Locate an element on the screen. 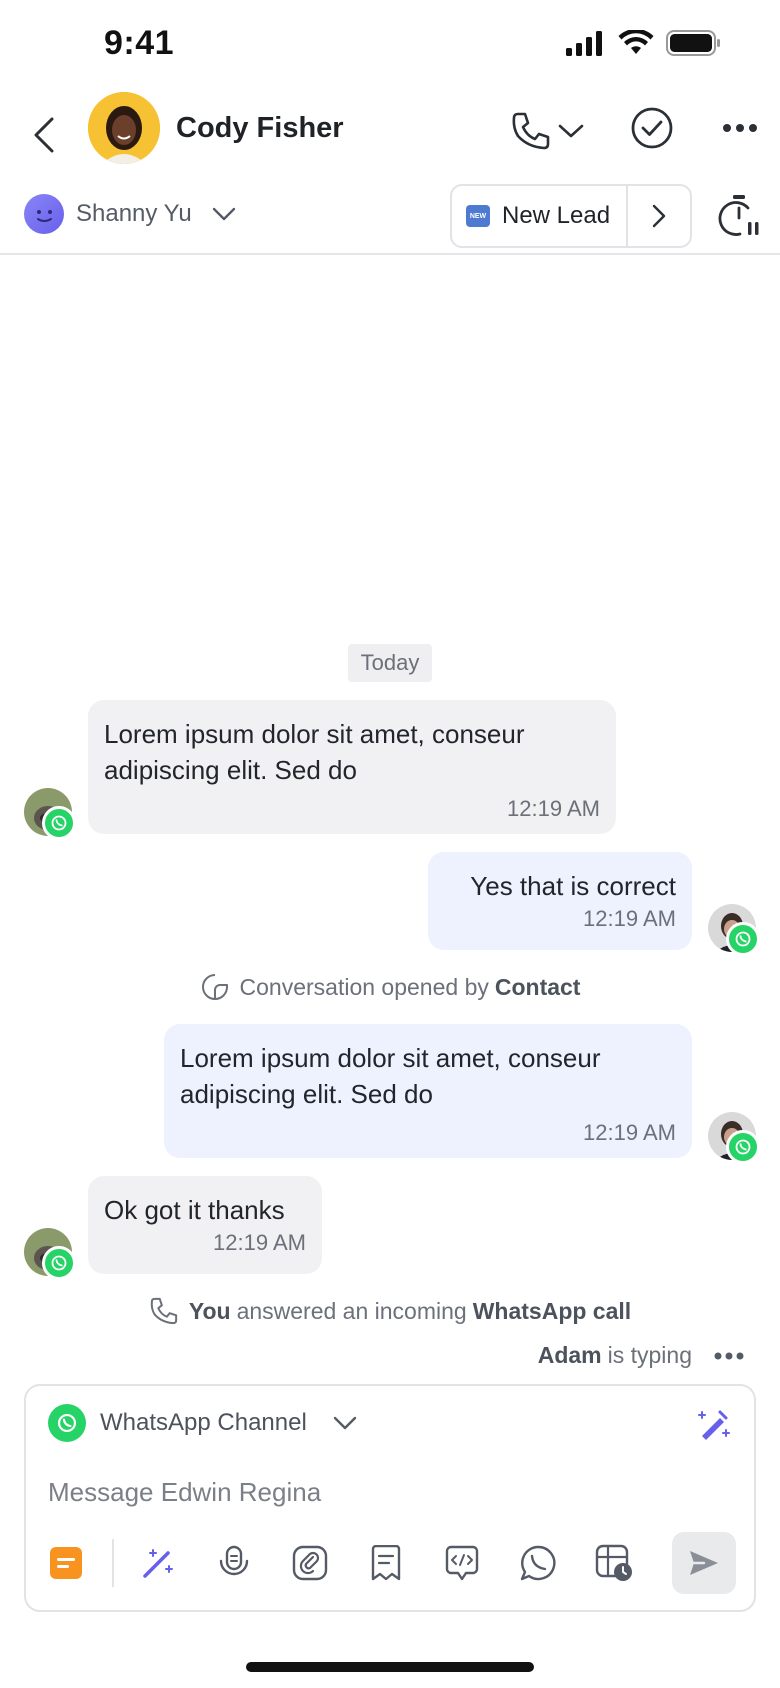  whatsapp-template-button is located at coordinates (538, 1563).